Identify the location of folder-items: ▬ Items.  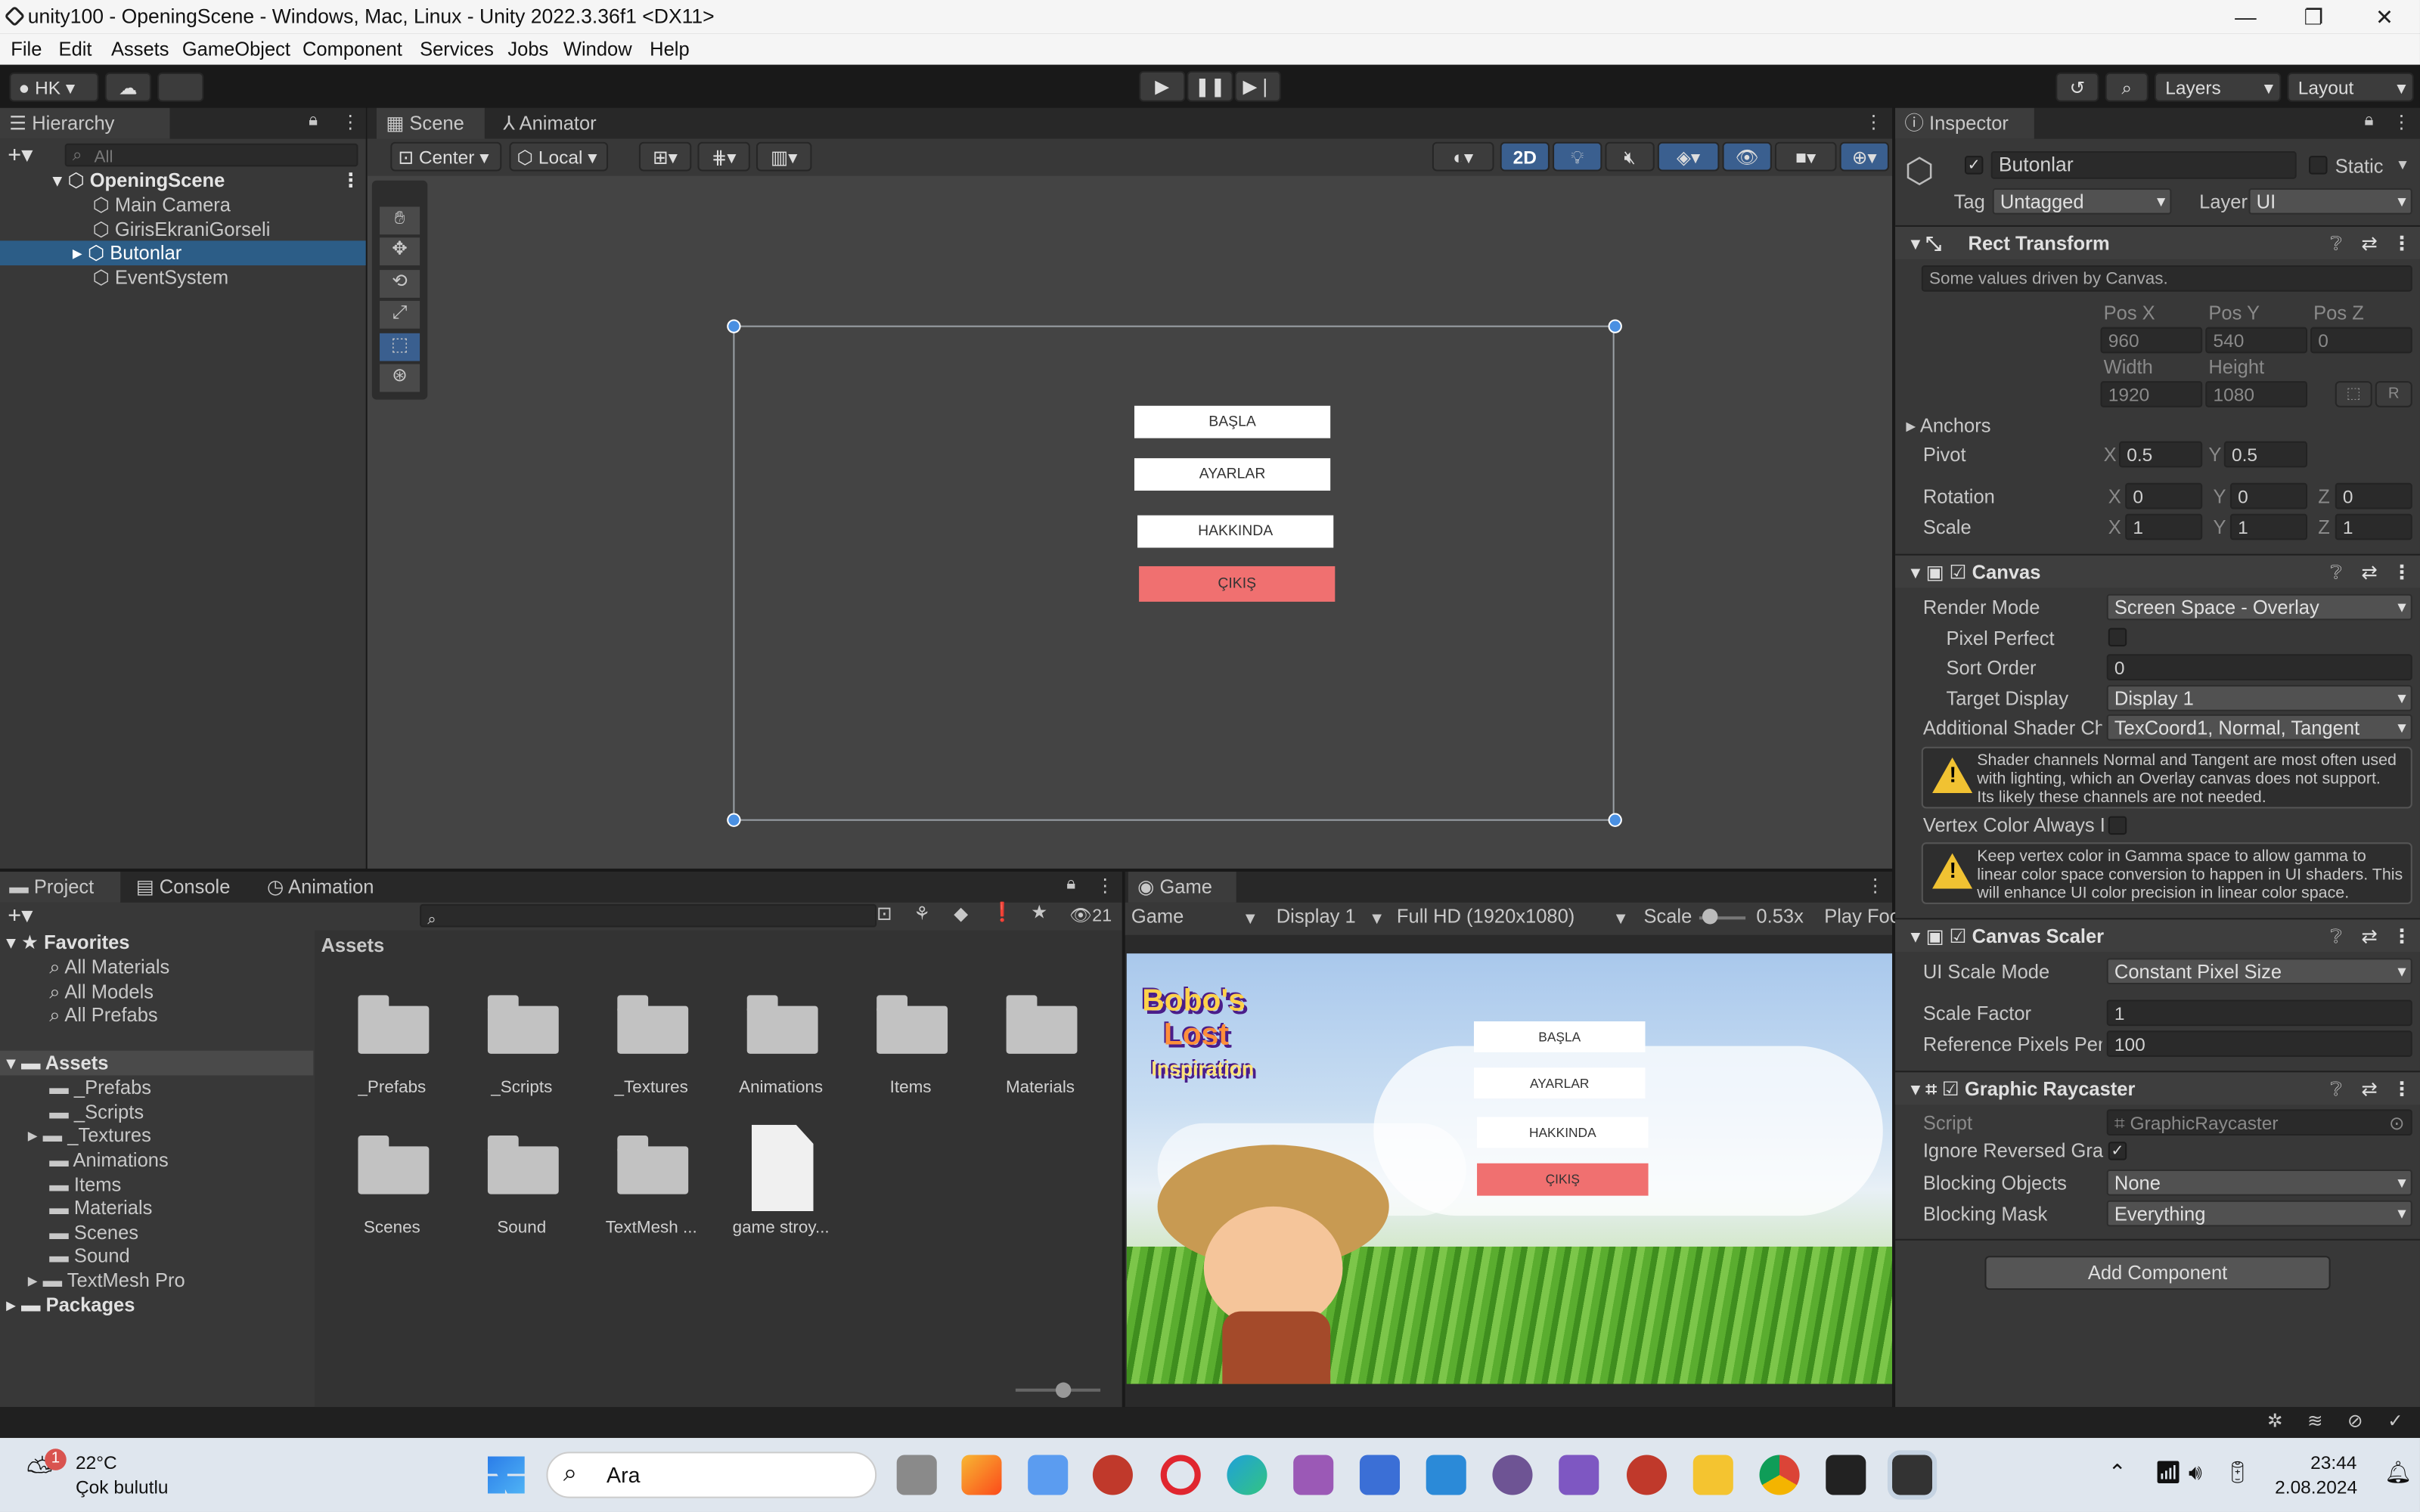
(60, 1185).